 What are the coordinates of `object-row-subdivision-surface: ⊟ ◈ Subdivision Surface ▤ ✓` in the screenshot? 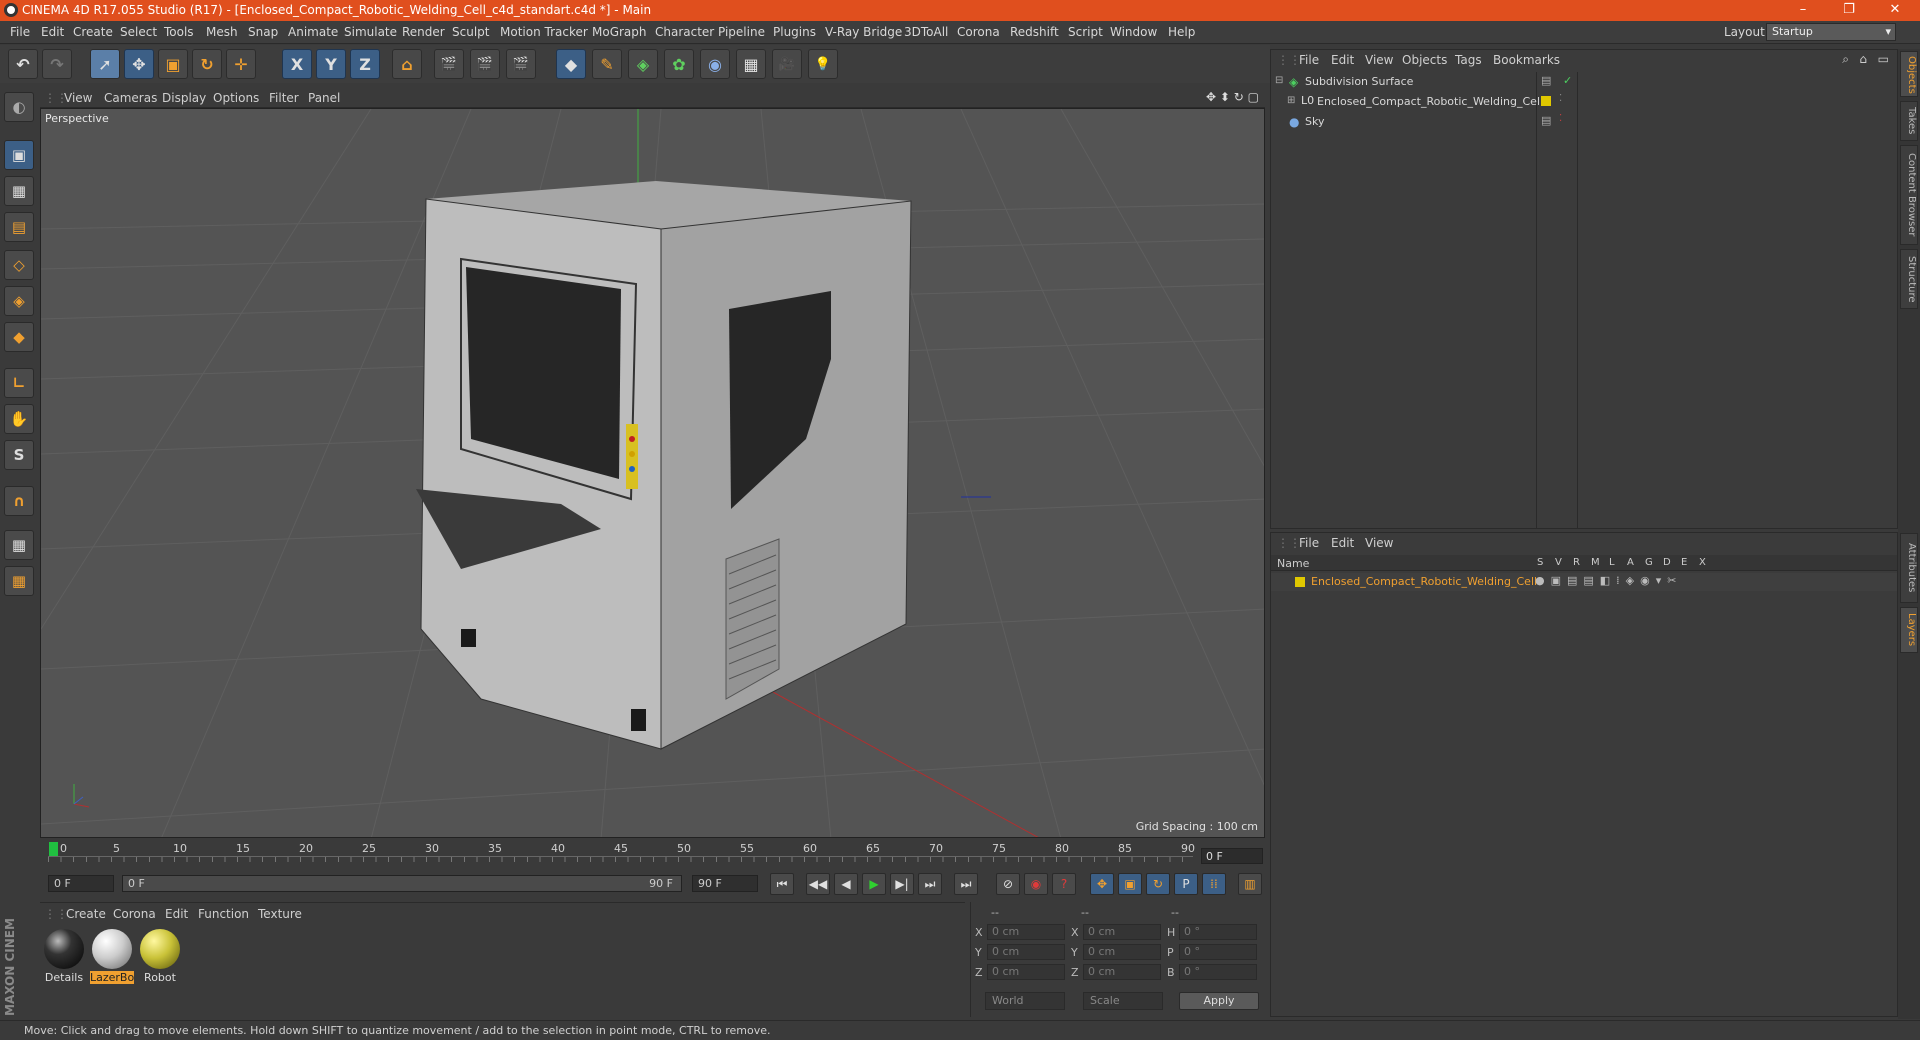 It's located at (1584, 81).